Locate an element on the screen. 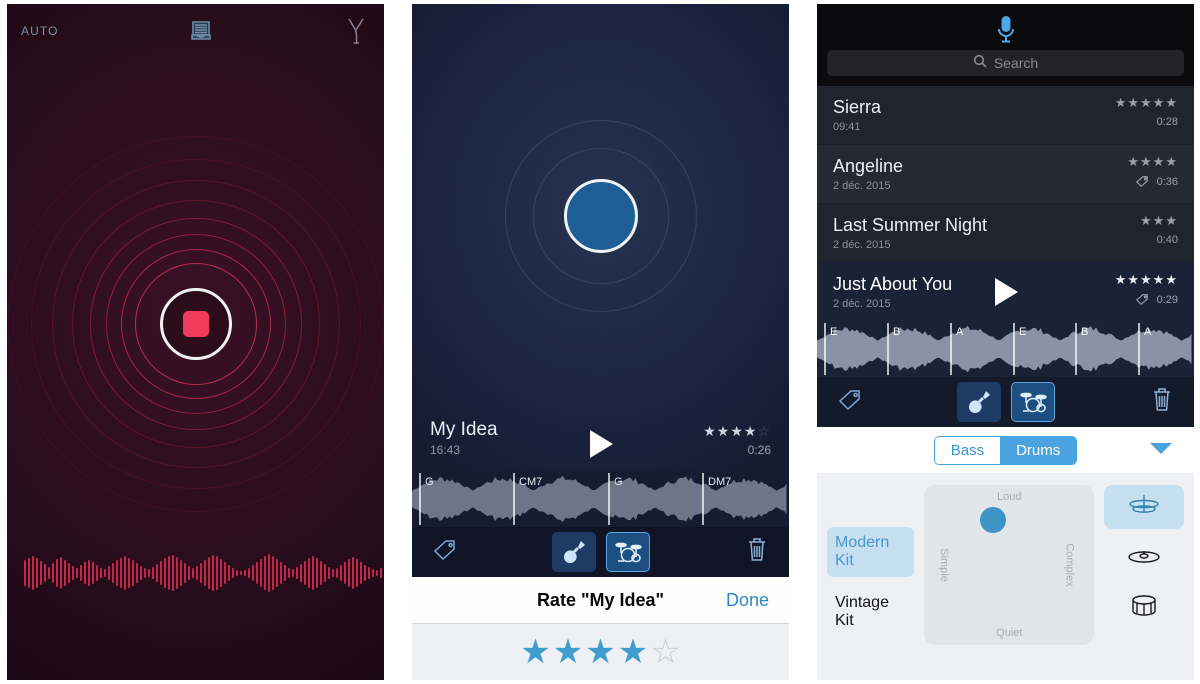 Image resolution: width=1200 pixels, height=684 pixels. segment-bass: Bass is located at coordinates (967, 450).